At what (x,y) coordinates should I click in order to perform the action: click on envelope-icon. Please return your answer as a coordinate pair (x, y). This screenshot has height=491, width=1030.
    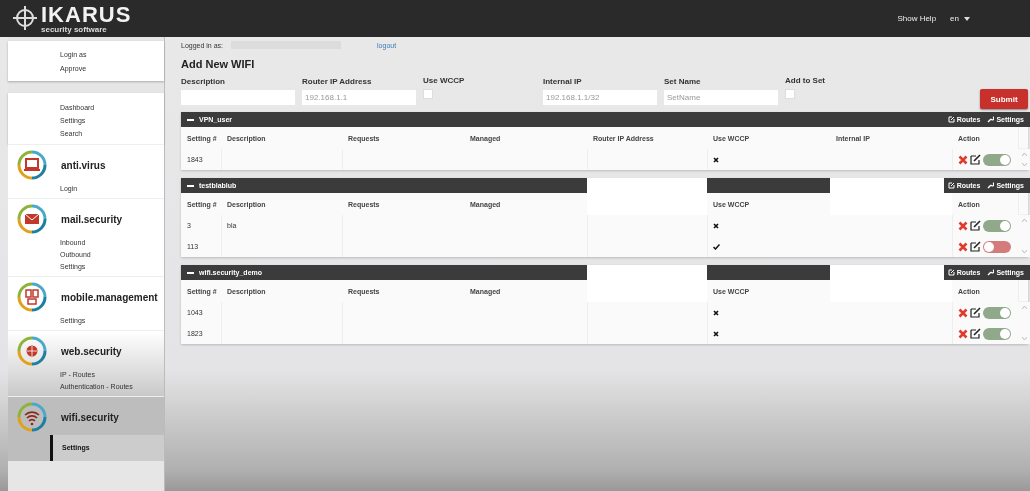
    Looking at the image, I should click on (32, 219).